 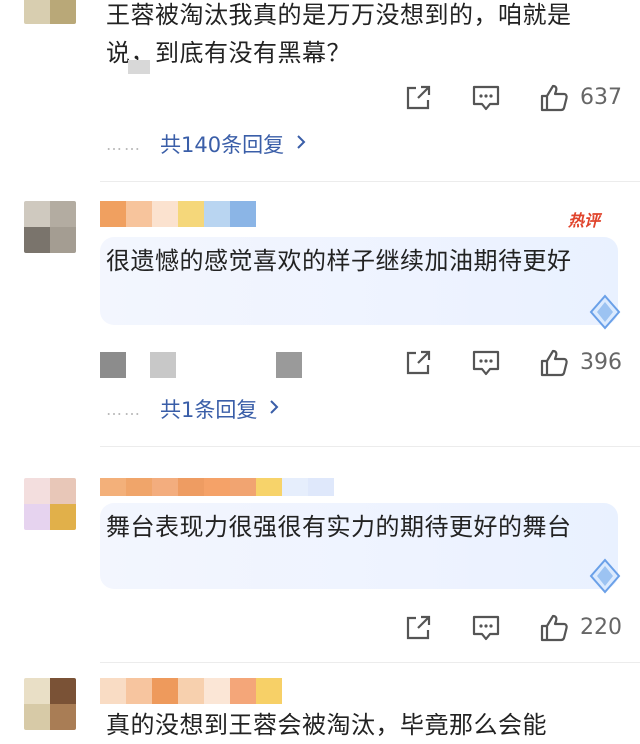 What do you see at coordinates (326, 725) in the screenshot?
I see `comment-text: 真的没想到王蓉会被淘汰，毕竟那么会能` at bounding box center [326, 725].